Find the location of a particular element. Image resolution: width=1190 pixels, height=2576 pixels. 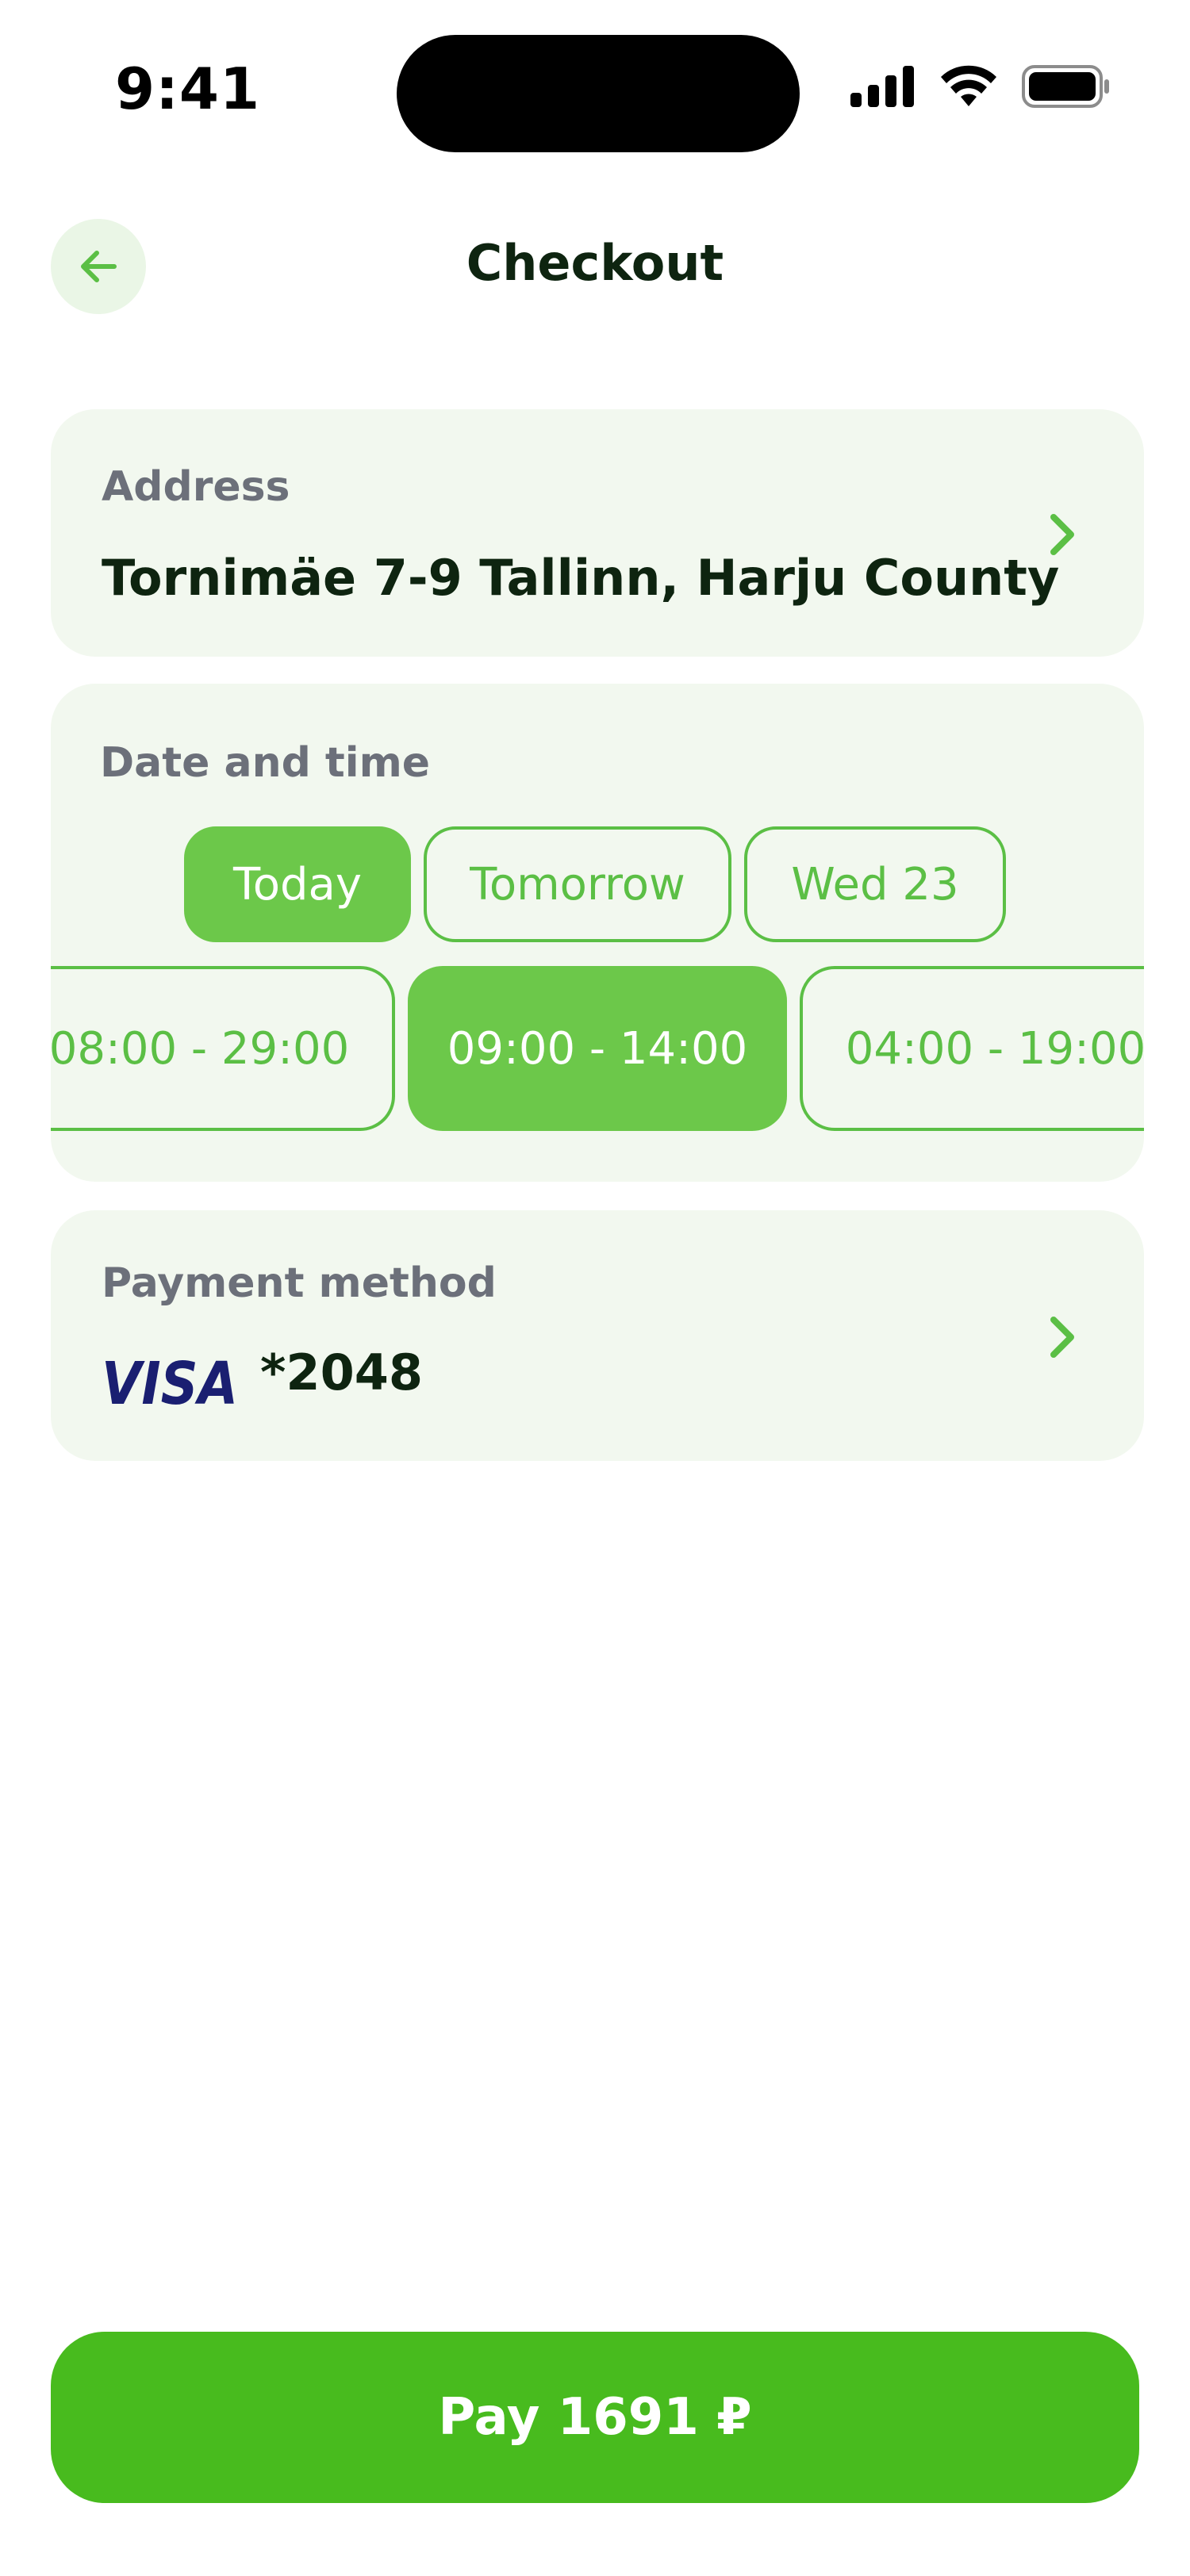

visa-logo: VISA is located at coordinates (170, 1384).